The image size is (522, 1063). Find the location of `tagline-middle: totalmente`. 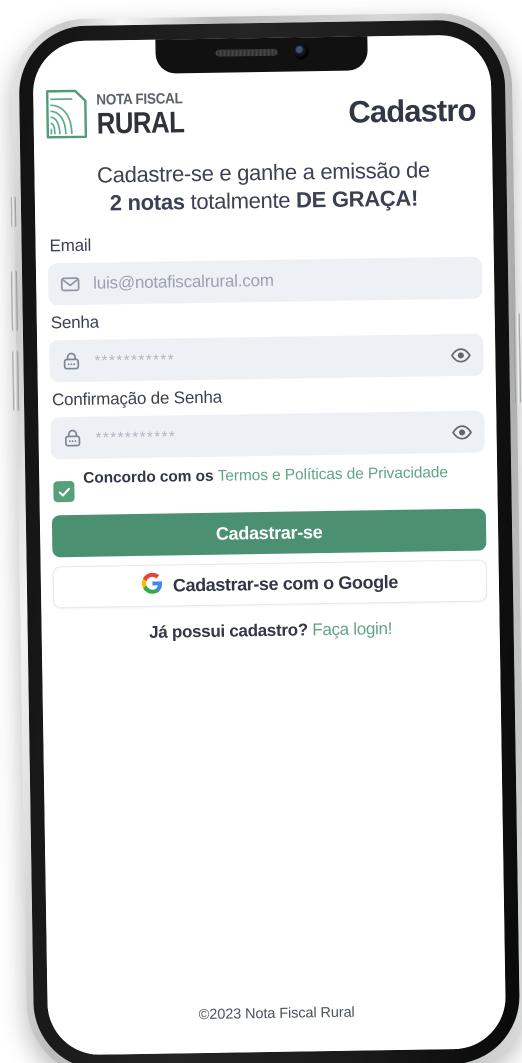

tagline-middle: totalmente is located at coordinates (240, 201).